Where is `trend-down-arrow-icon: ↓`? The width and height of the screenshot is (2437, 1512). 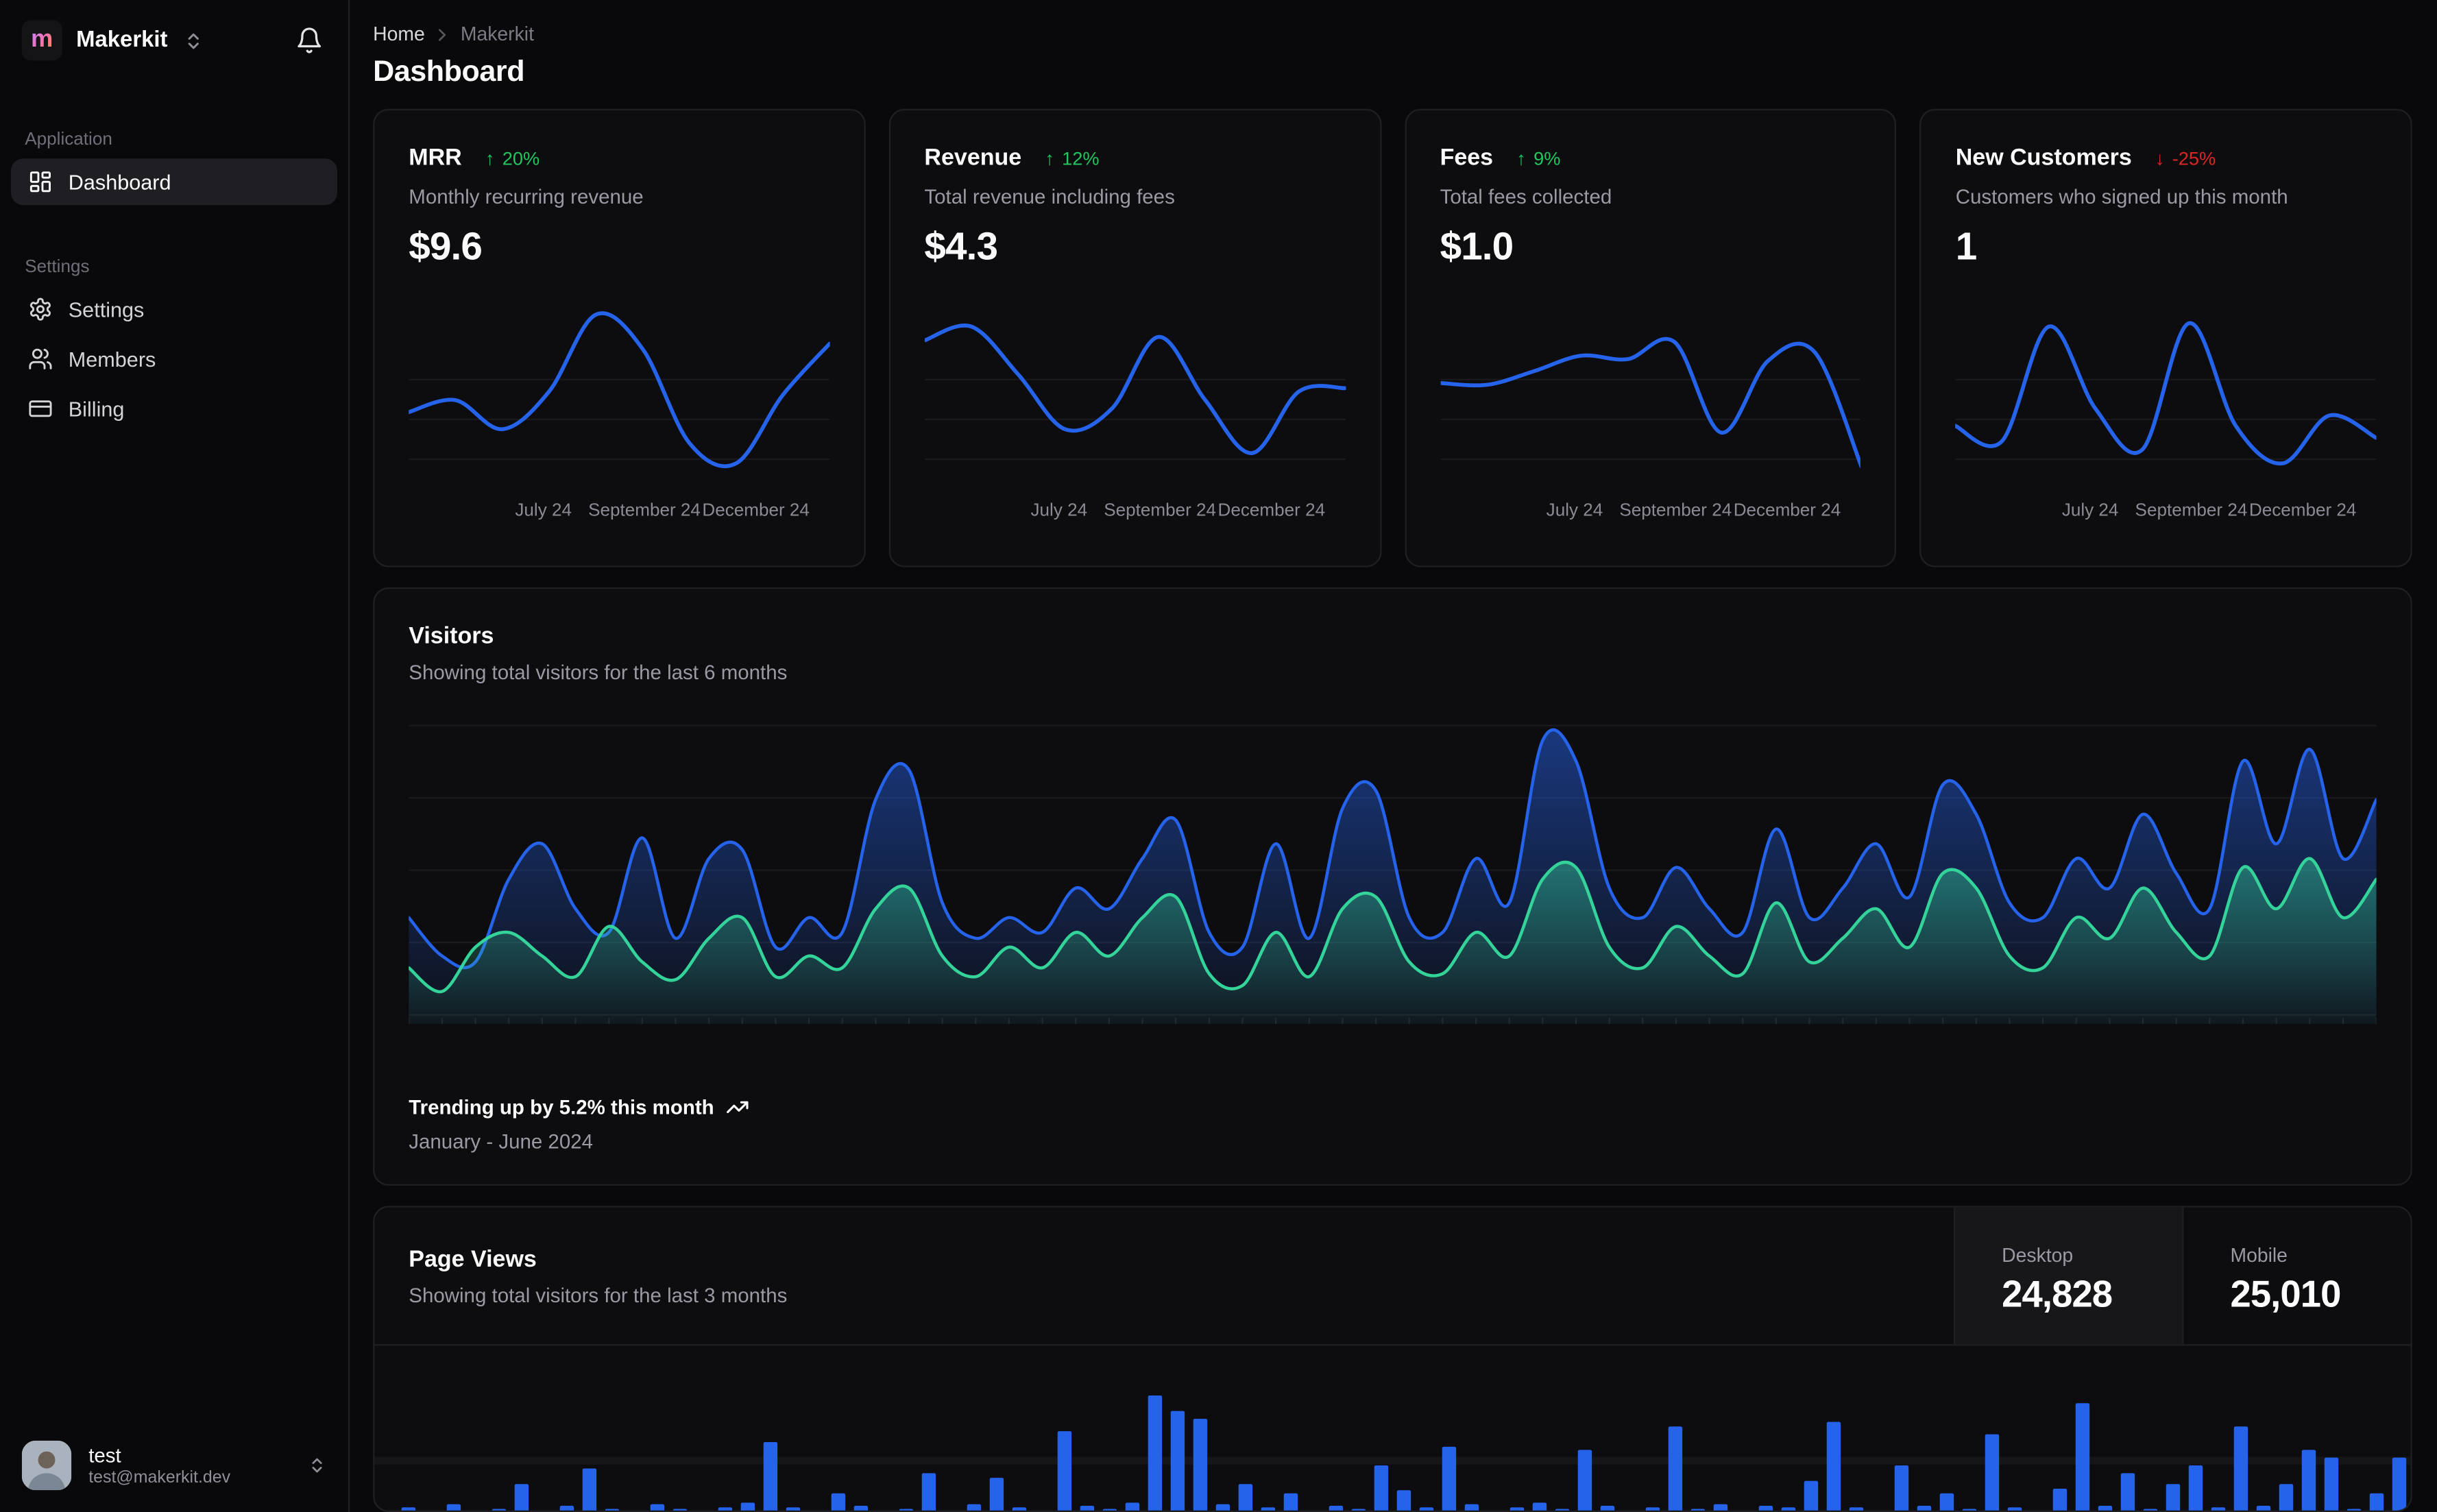
trend-down-arrow-icon: ↓ is located at coordinates (2160, 158).